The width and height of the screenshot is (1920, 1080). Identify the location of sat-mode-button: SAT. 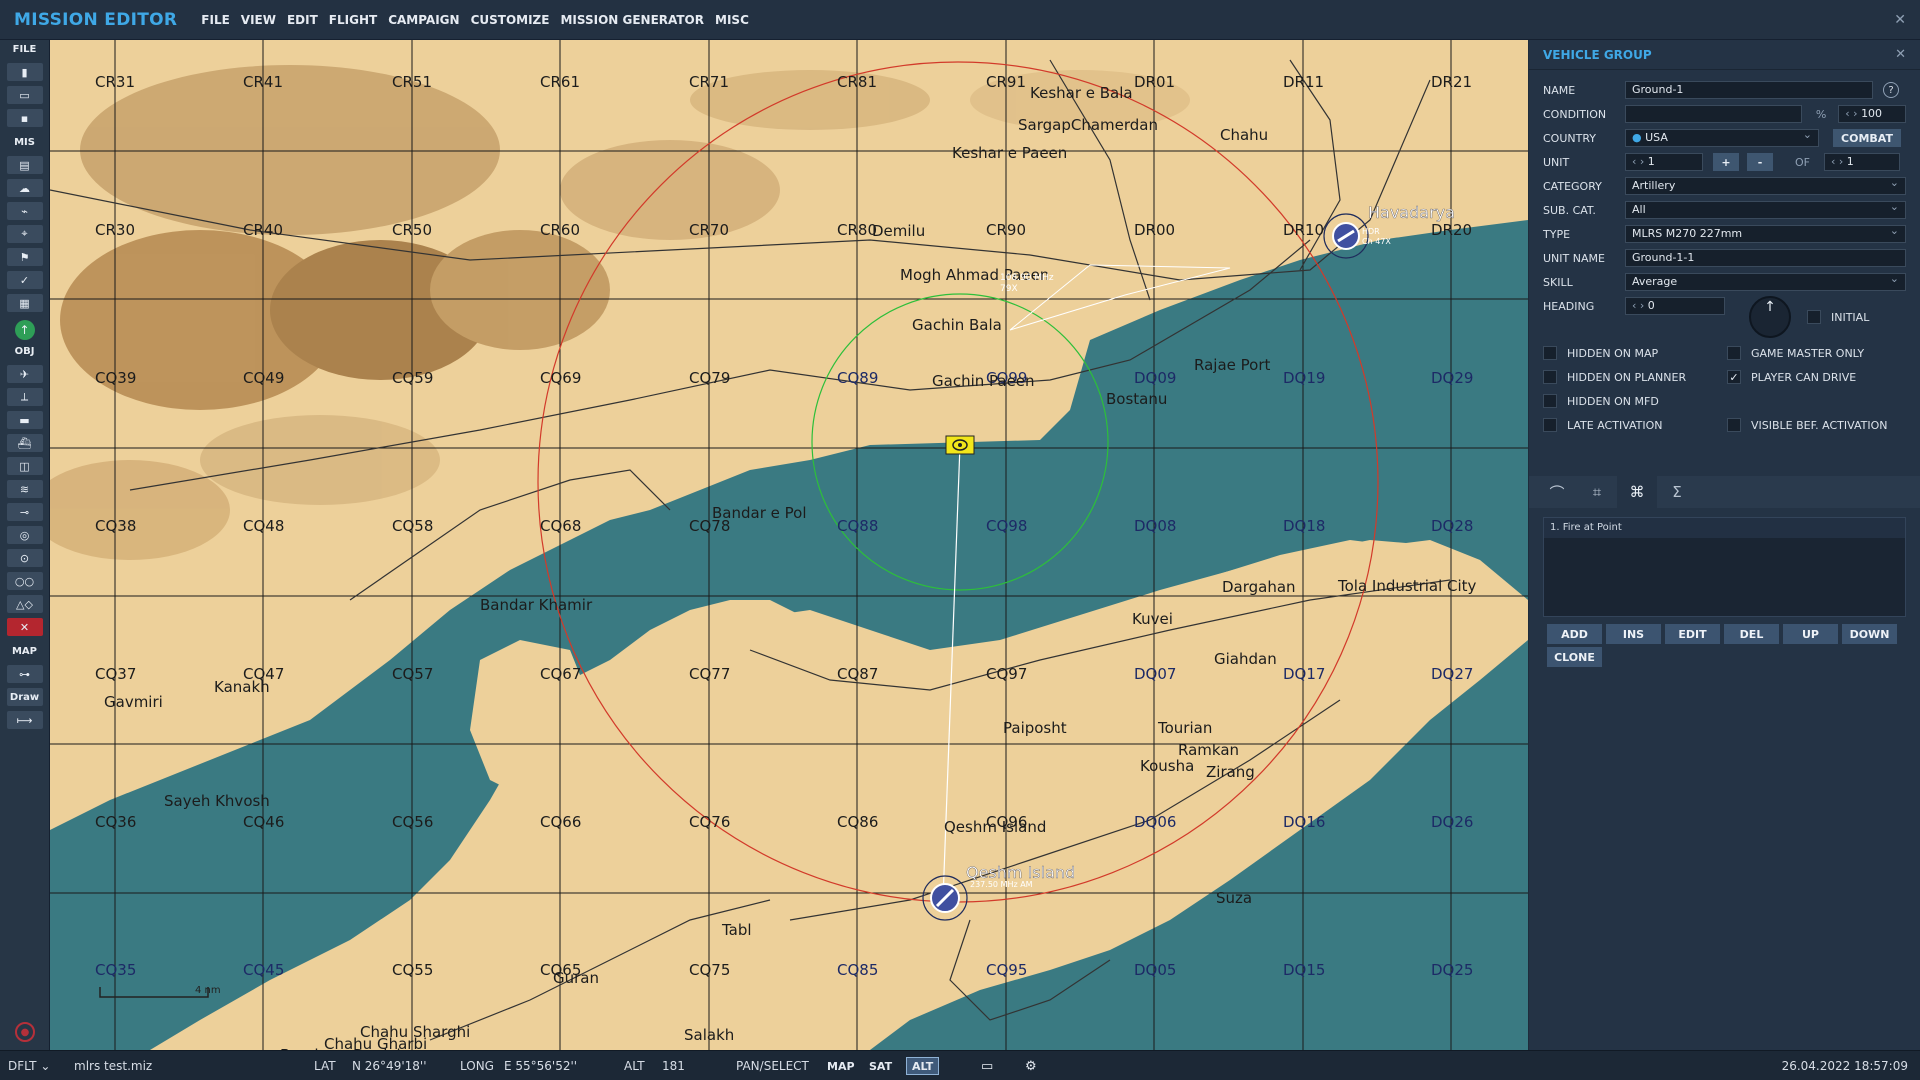
(880, 1066).